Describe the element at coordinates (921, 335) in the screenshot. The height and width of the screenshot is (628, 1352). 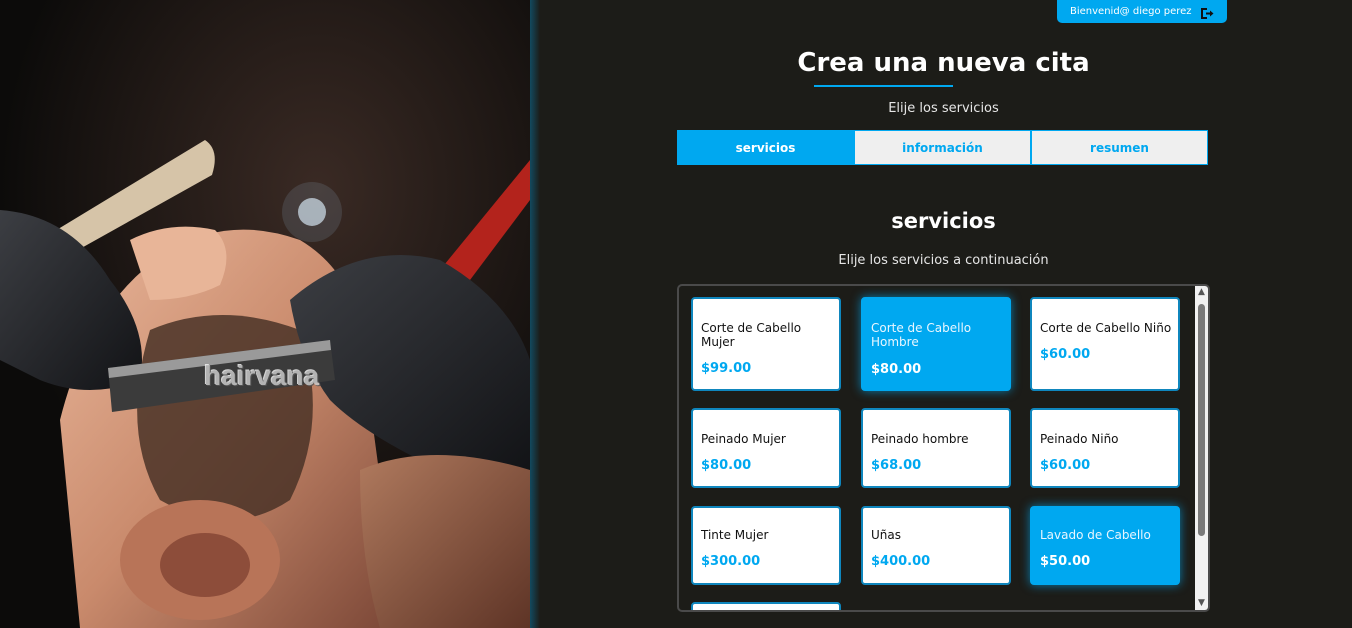
I see `service-name: Corte de Cabello Hombre` at that location.